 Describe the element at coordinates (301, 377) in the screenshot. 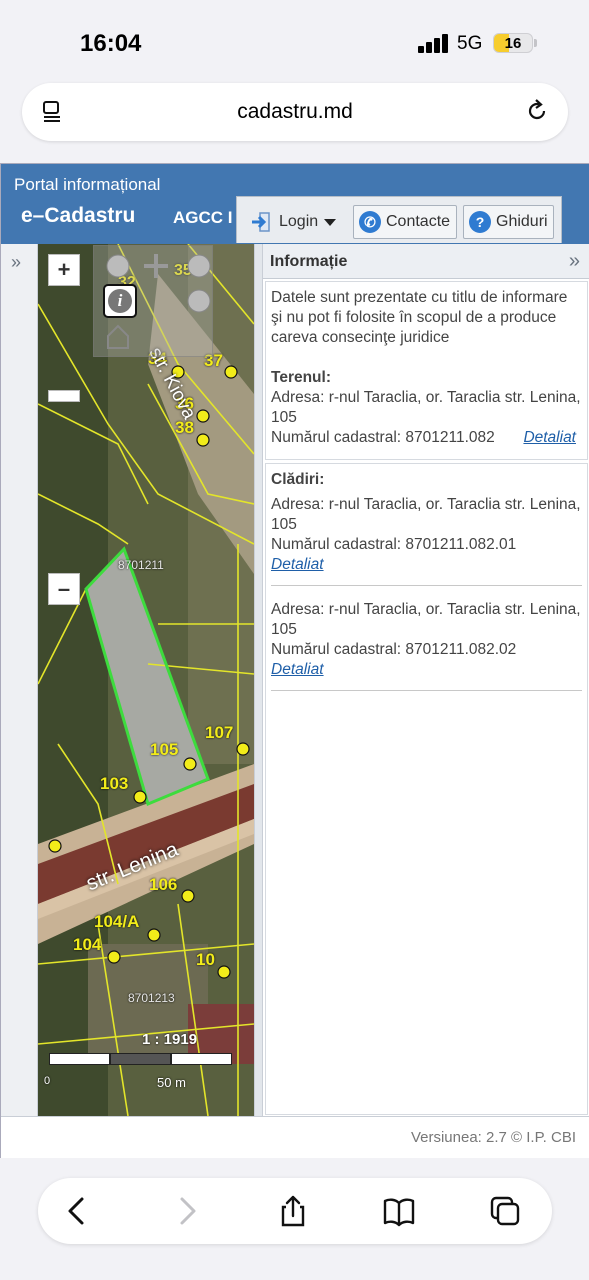

I see `teren-heading: Terenul:` at that location.